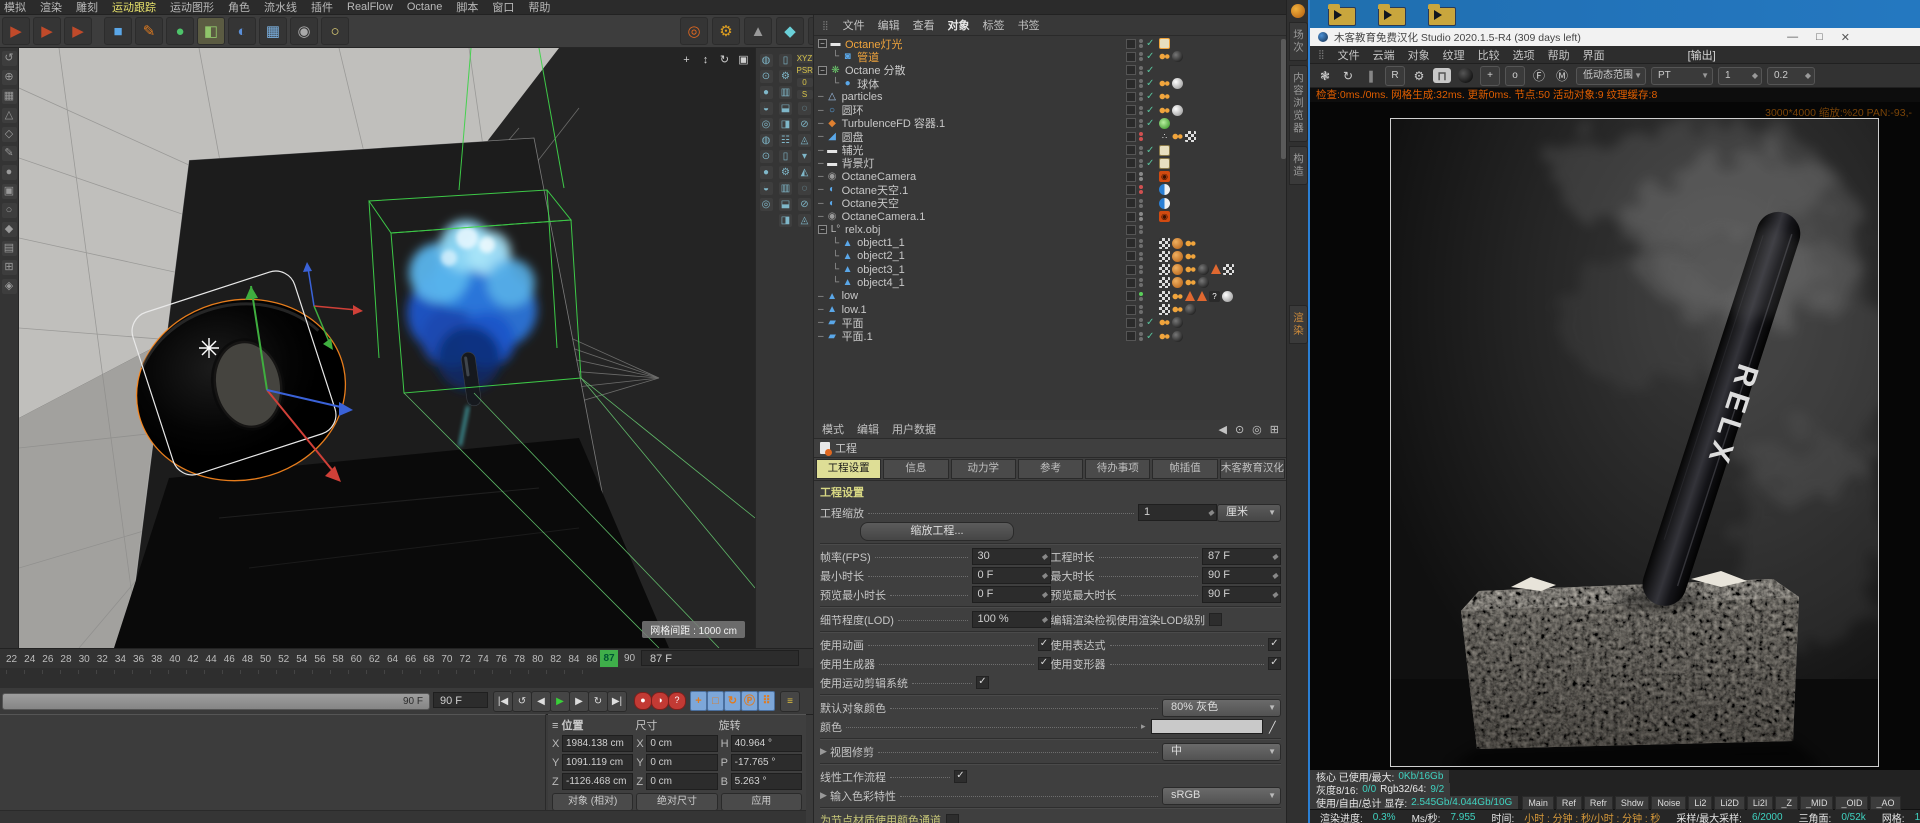 This screenshot has height=823, width=1920. I want to click on cube-tool-icon: ■, so click(118, 31).